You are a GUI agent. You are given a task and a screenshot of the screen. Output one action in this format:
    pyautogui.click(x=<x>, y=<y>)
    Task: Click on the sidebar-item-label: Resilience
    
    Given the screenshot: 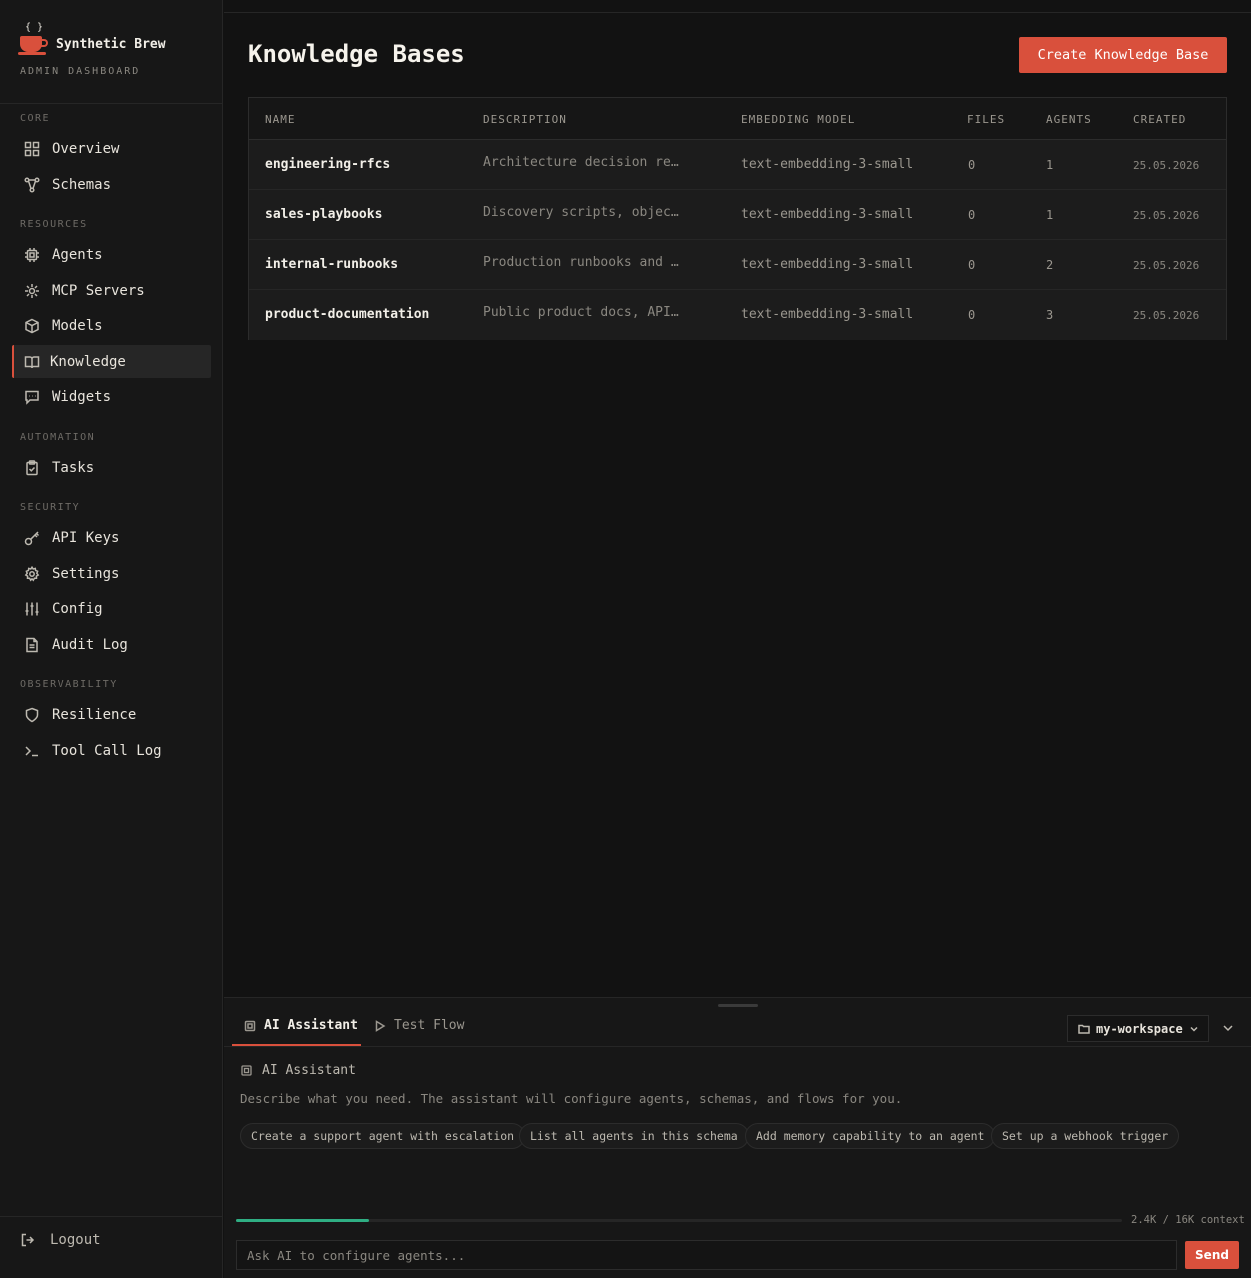 What is the action you would take?
    pyautogui.click(x=94, y=714)
    